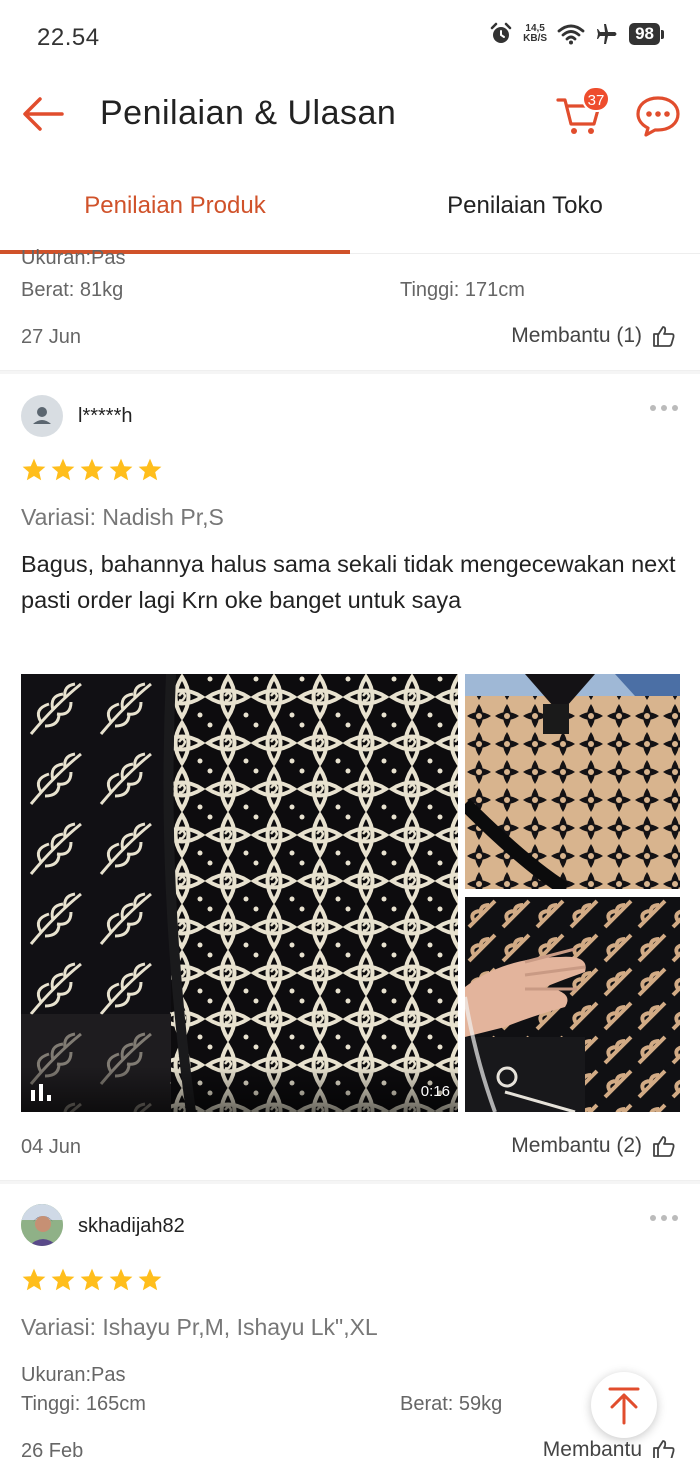  I want to click on helpful-button: Membantu, so click(609, 1448).